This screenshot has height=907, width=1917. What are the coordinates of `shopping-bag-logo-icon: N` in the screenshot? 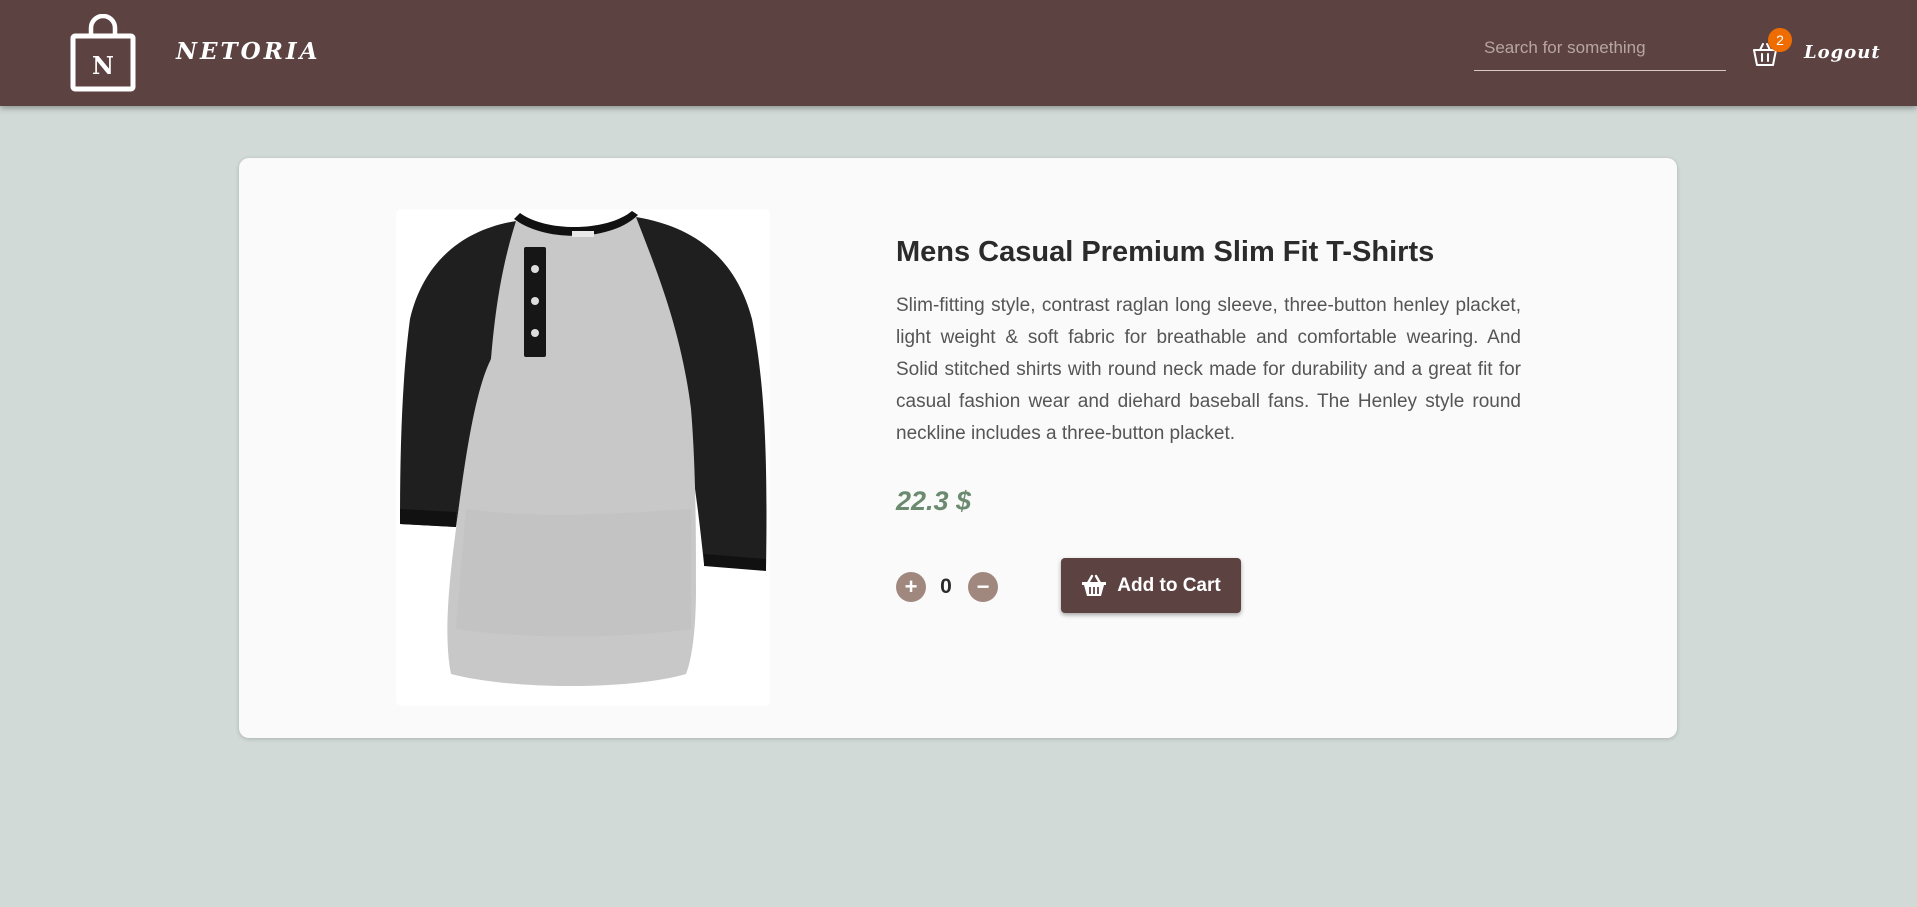 It's located at (103, 53).